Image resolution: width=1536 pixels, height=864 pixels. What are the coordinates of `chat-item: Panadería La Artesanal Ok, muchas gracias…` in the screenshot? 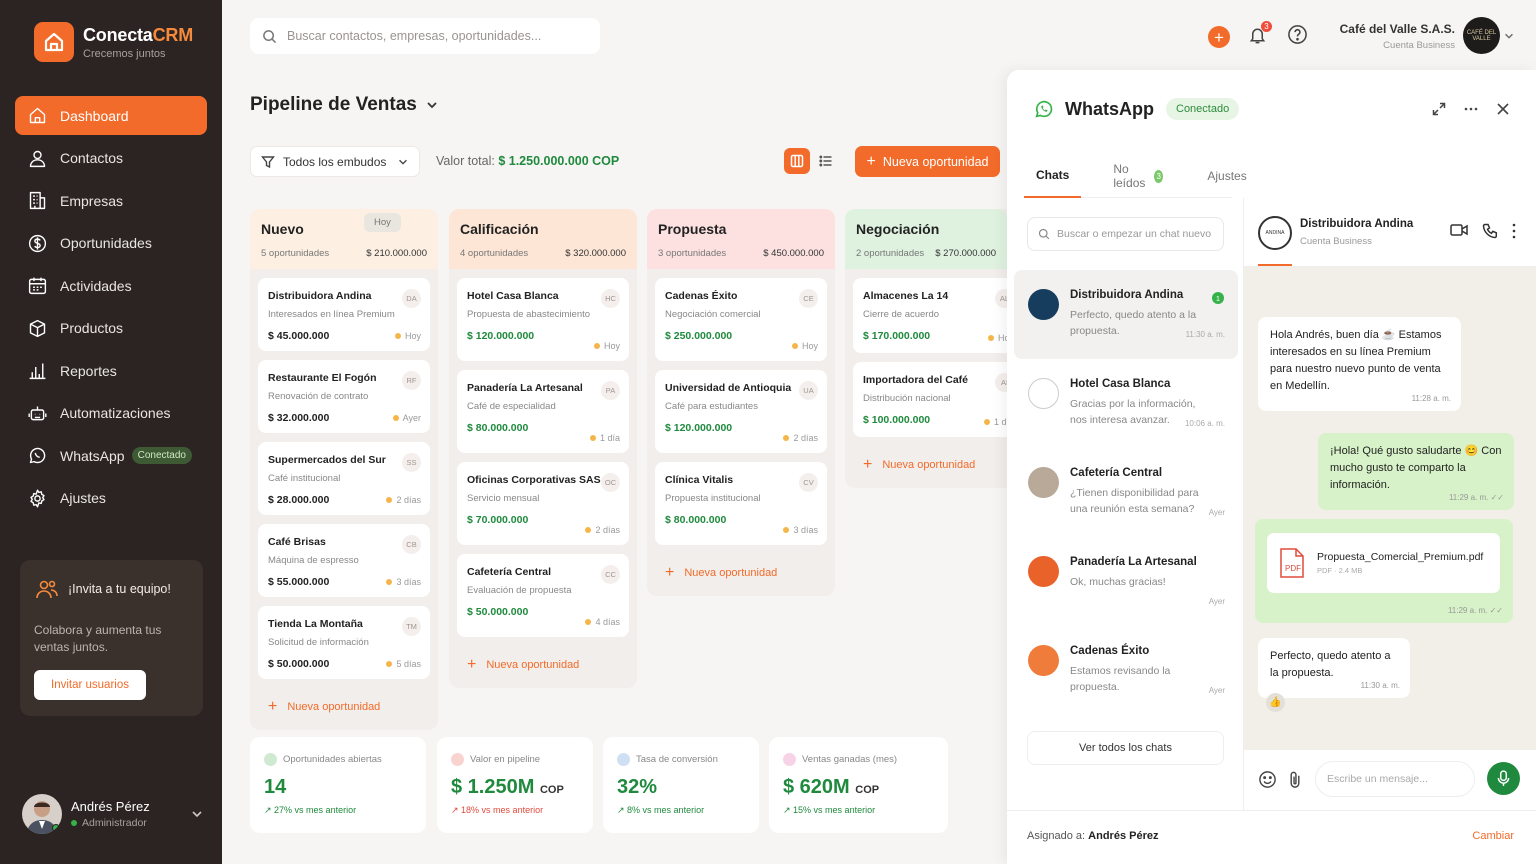 It's located at (1126, 581).